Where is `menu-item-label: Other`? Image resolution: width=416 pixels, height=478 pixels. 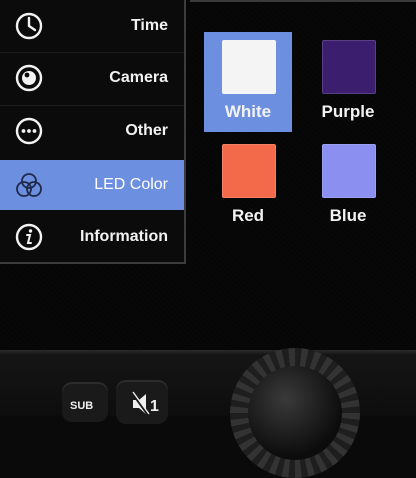
menu-item-label: Other is located at coordinates (146, 130).